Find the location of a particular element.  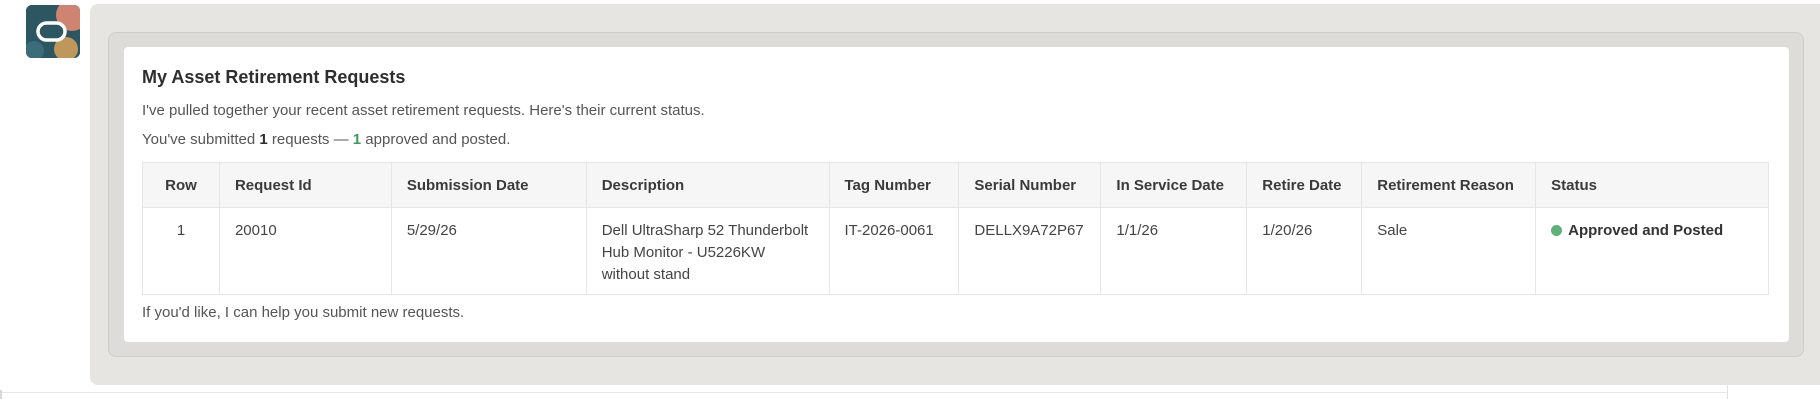

cell-tag-number: IT-2026-0061 is located at coordinates (894, 251).